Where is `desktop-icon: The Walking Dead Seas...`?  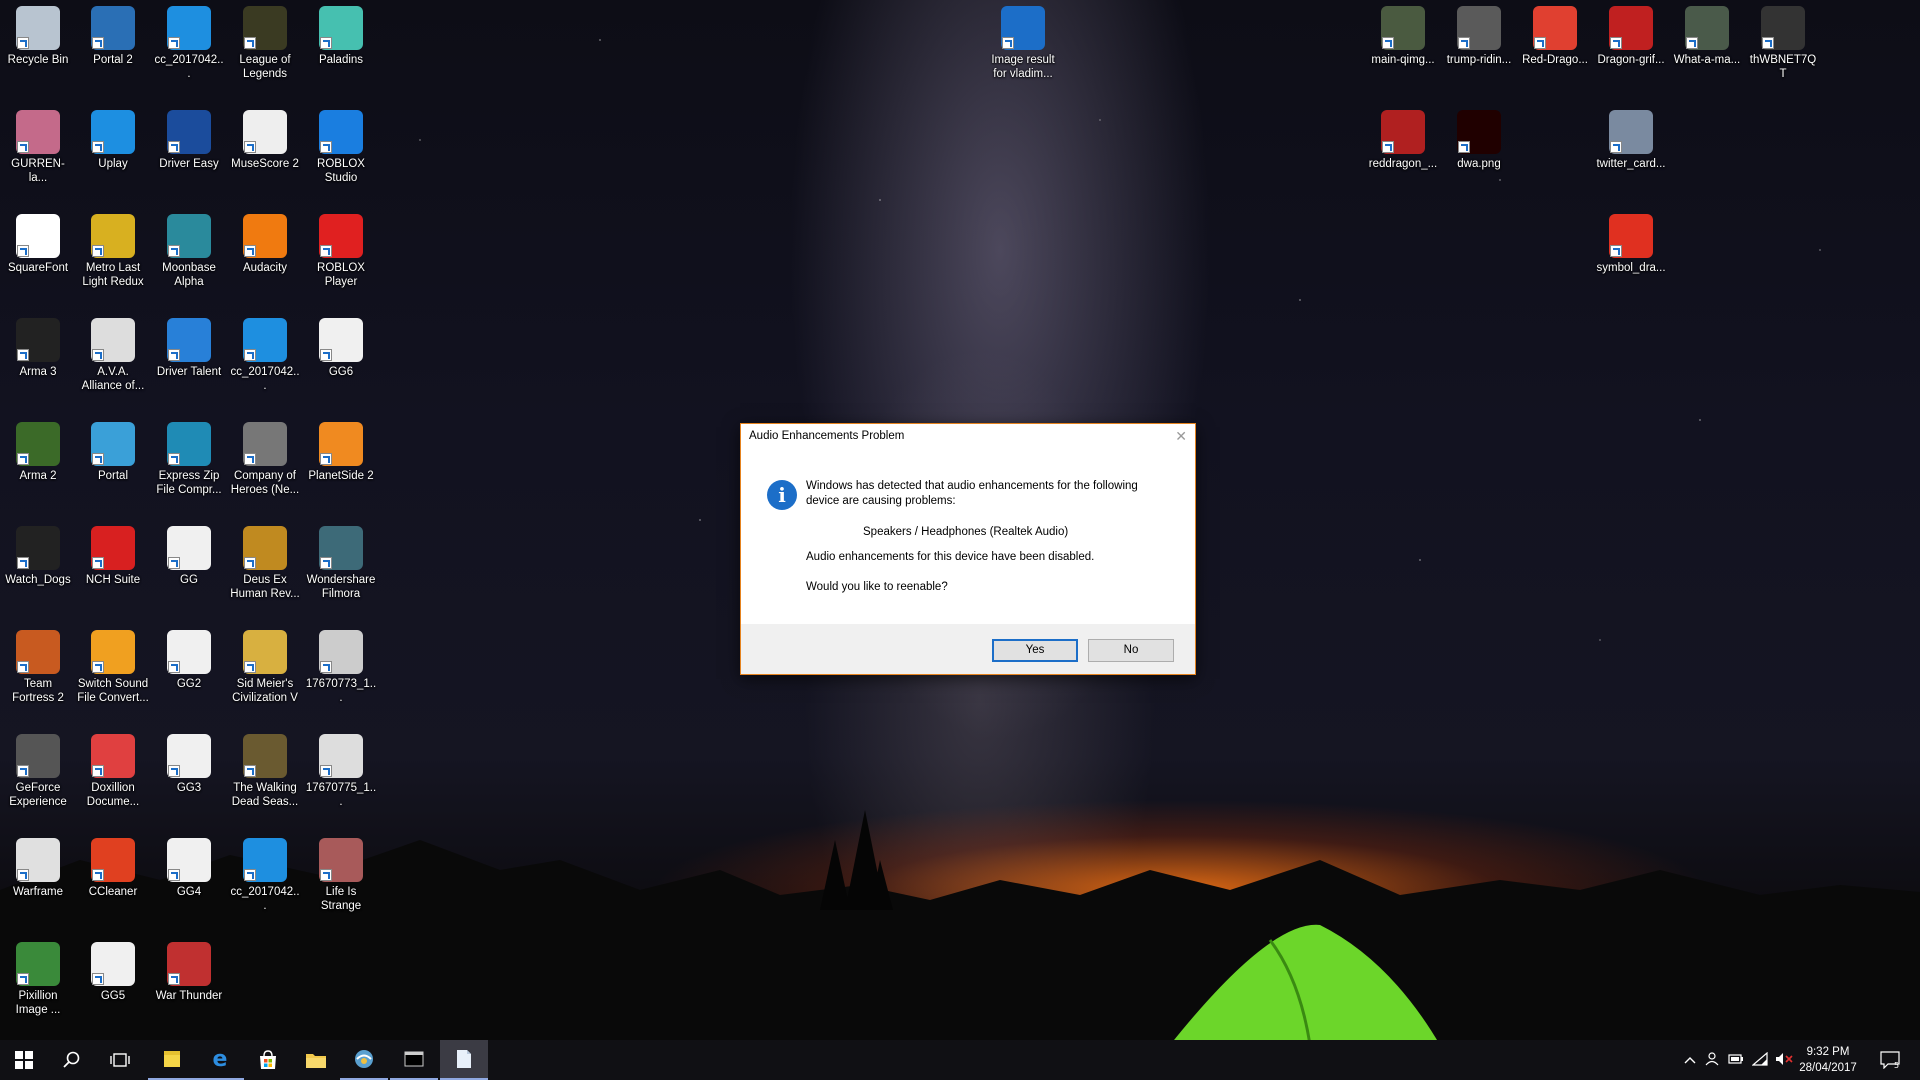
desktop-icon: The Walking Dead Seas... is located at coordinates (265, 769).